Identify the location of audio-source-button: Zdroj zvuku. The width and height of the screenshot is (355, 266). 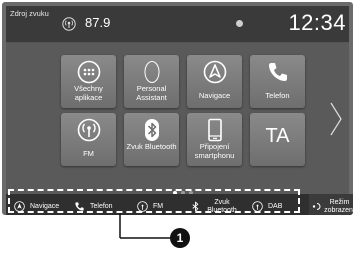
(30, 23).